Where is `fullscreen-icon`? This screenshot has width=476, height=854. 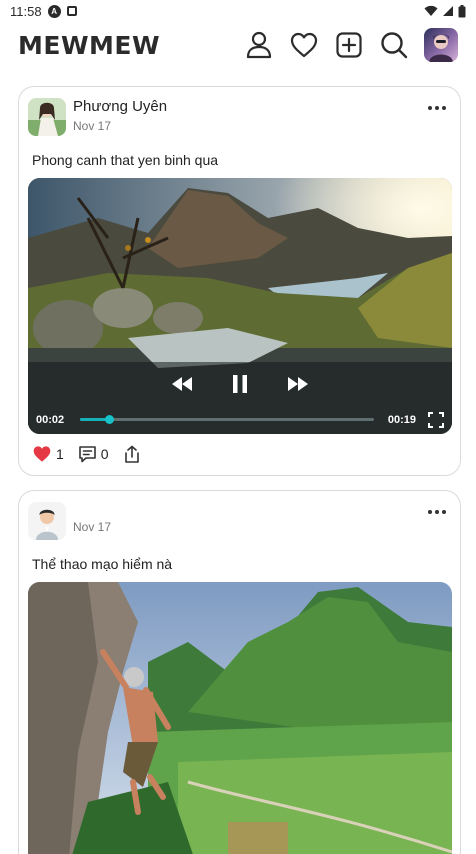 fullscreen-icon is located at coordinates (436, 420).